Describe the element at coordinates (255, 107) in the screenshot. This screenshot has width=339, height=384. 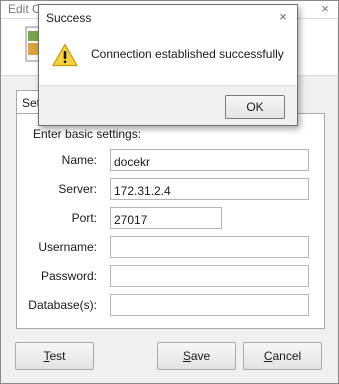
I see `ok-button: OK` at that location.